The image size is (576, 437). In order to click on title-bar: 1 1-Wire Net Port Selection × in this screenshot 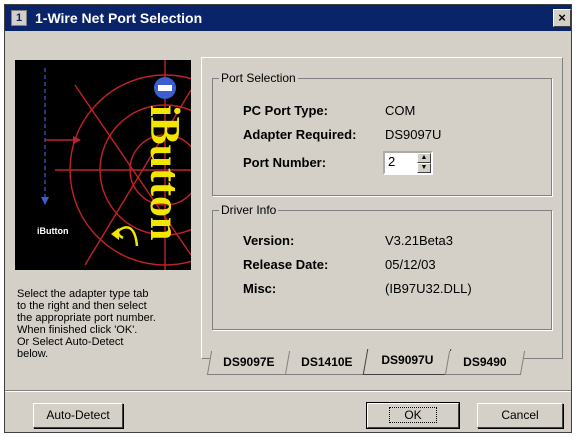, I will do `click(288, 18)`.